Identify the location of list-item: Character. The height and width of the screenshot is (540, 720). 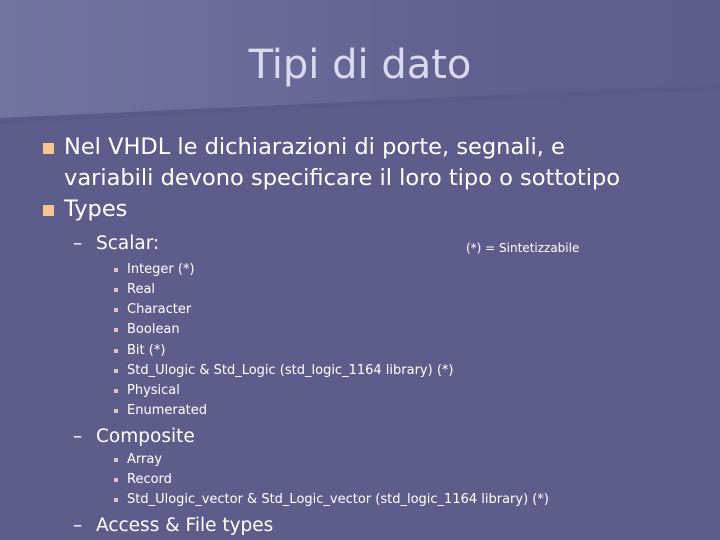
(159, 309).